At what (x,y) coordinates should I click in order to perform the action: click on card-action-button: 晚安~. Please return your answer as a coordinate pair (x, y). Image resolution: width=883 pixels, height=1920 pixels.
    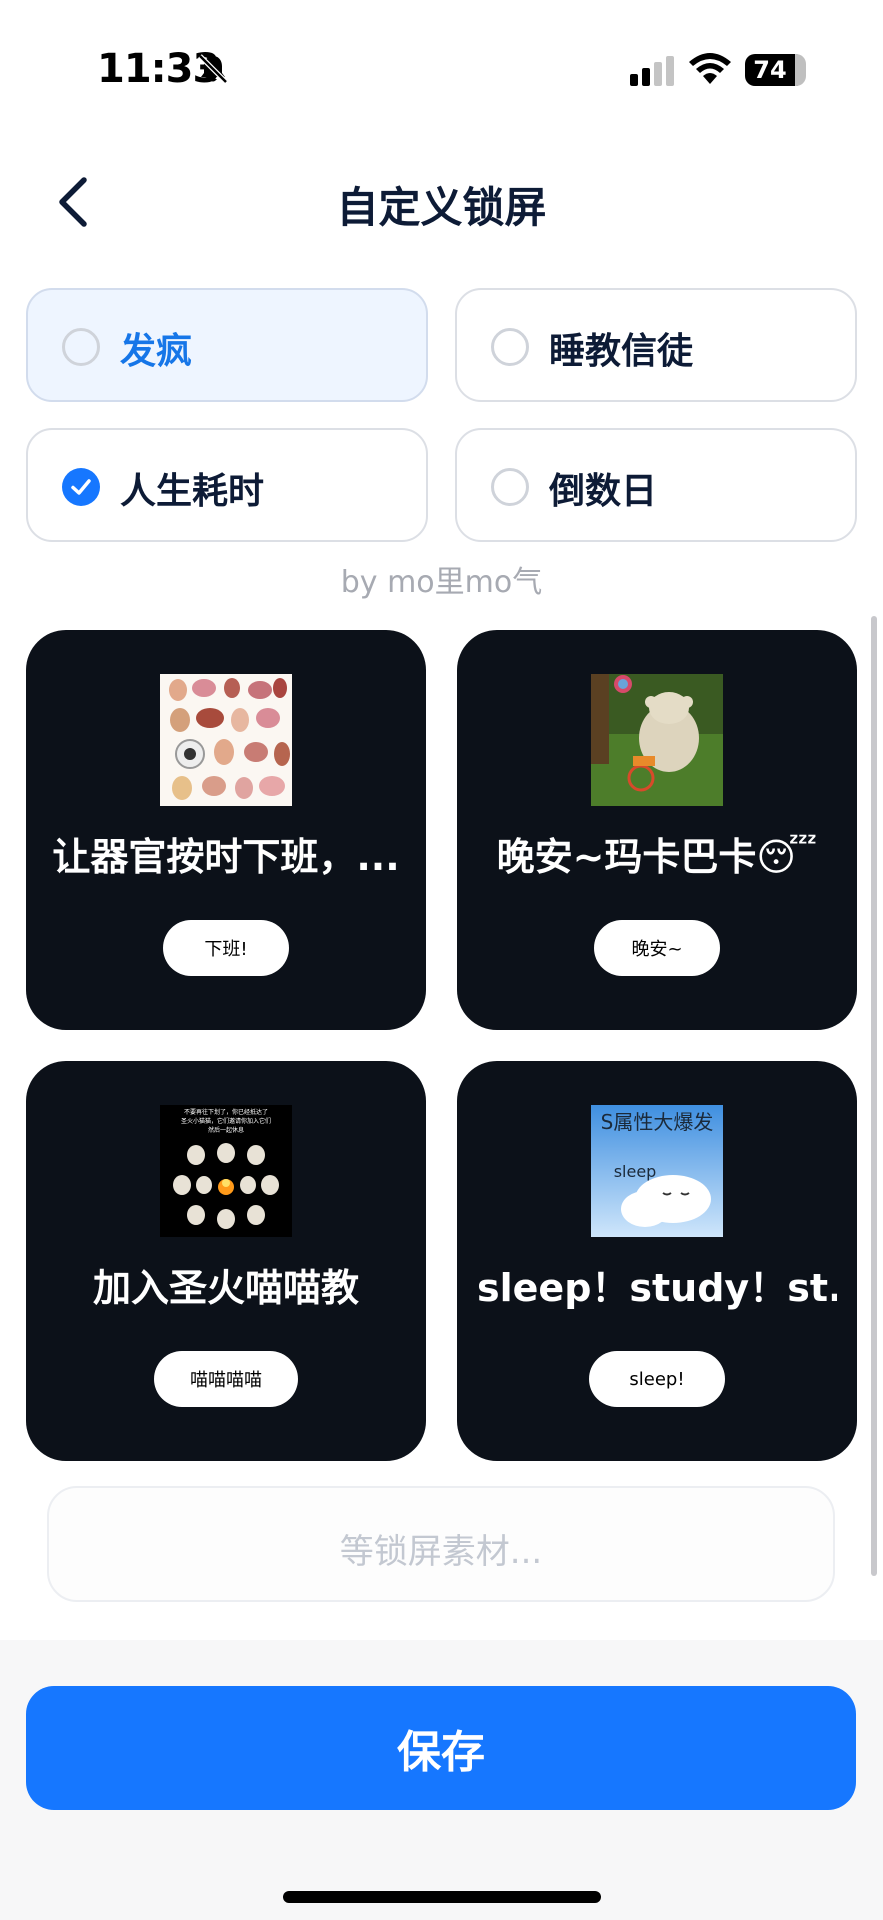
    Looking at the image, I should click on (657, 948).